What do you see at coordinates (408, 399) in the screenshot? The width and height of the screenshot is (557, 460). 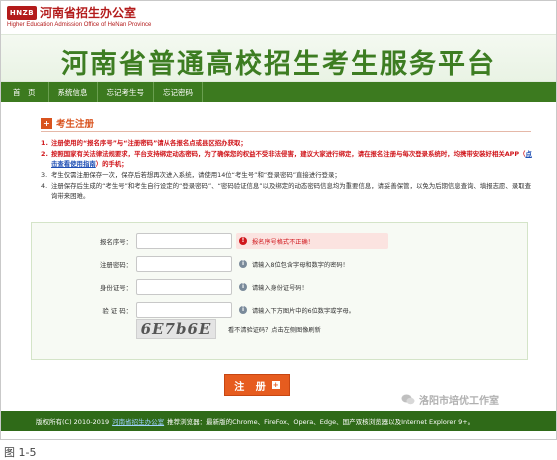 I see `wechat-icon` at bounding box center [408, 399].